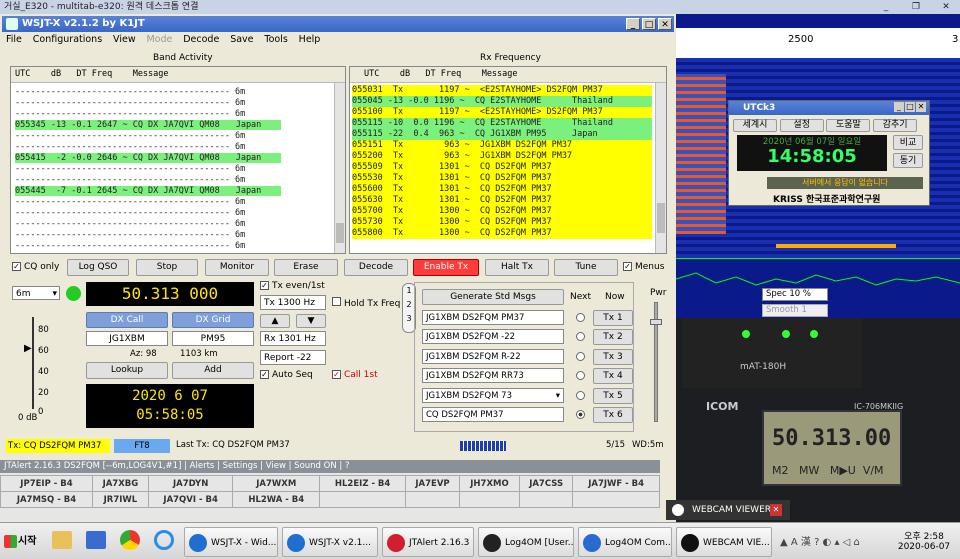  Describe the element at coordinates (493, 337) in the screenshot. I see `tx-message-2: JG1XBM DS2FQM -22` at that location.